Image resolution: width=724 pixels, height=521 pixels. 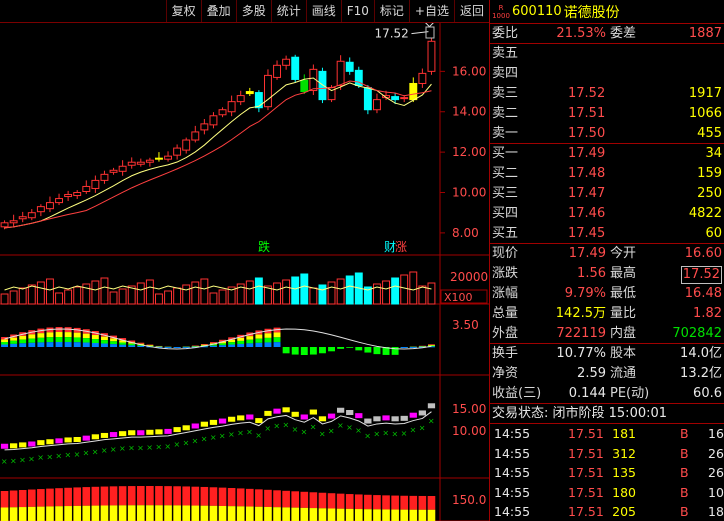 What do you see at coordinates (323, 11) in the screenshot?
I see `toolbar-button-4: 画线` at bounding box center [323, 11].